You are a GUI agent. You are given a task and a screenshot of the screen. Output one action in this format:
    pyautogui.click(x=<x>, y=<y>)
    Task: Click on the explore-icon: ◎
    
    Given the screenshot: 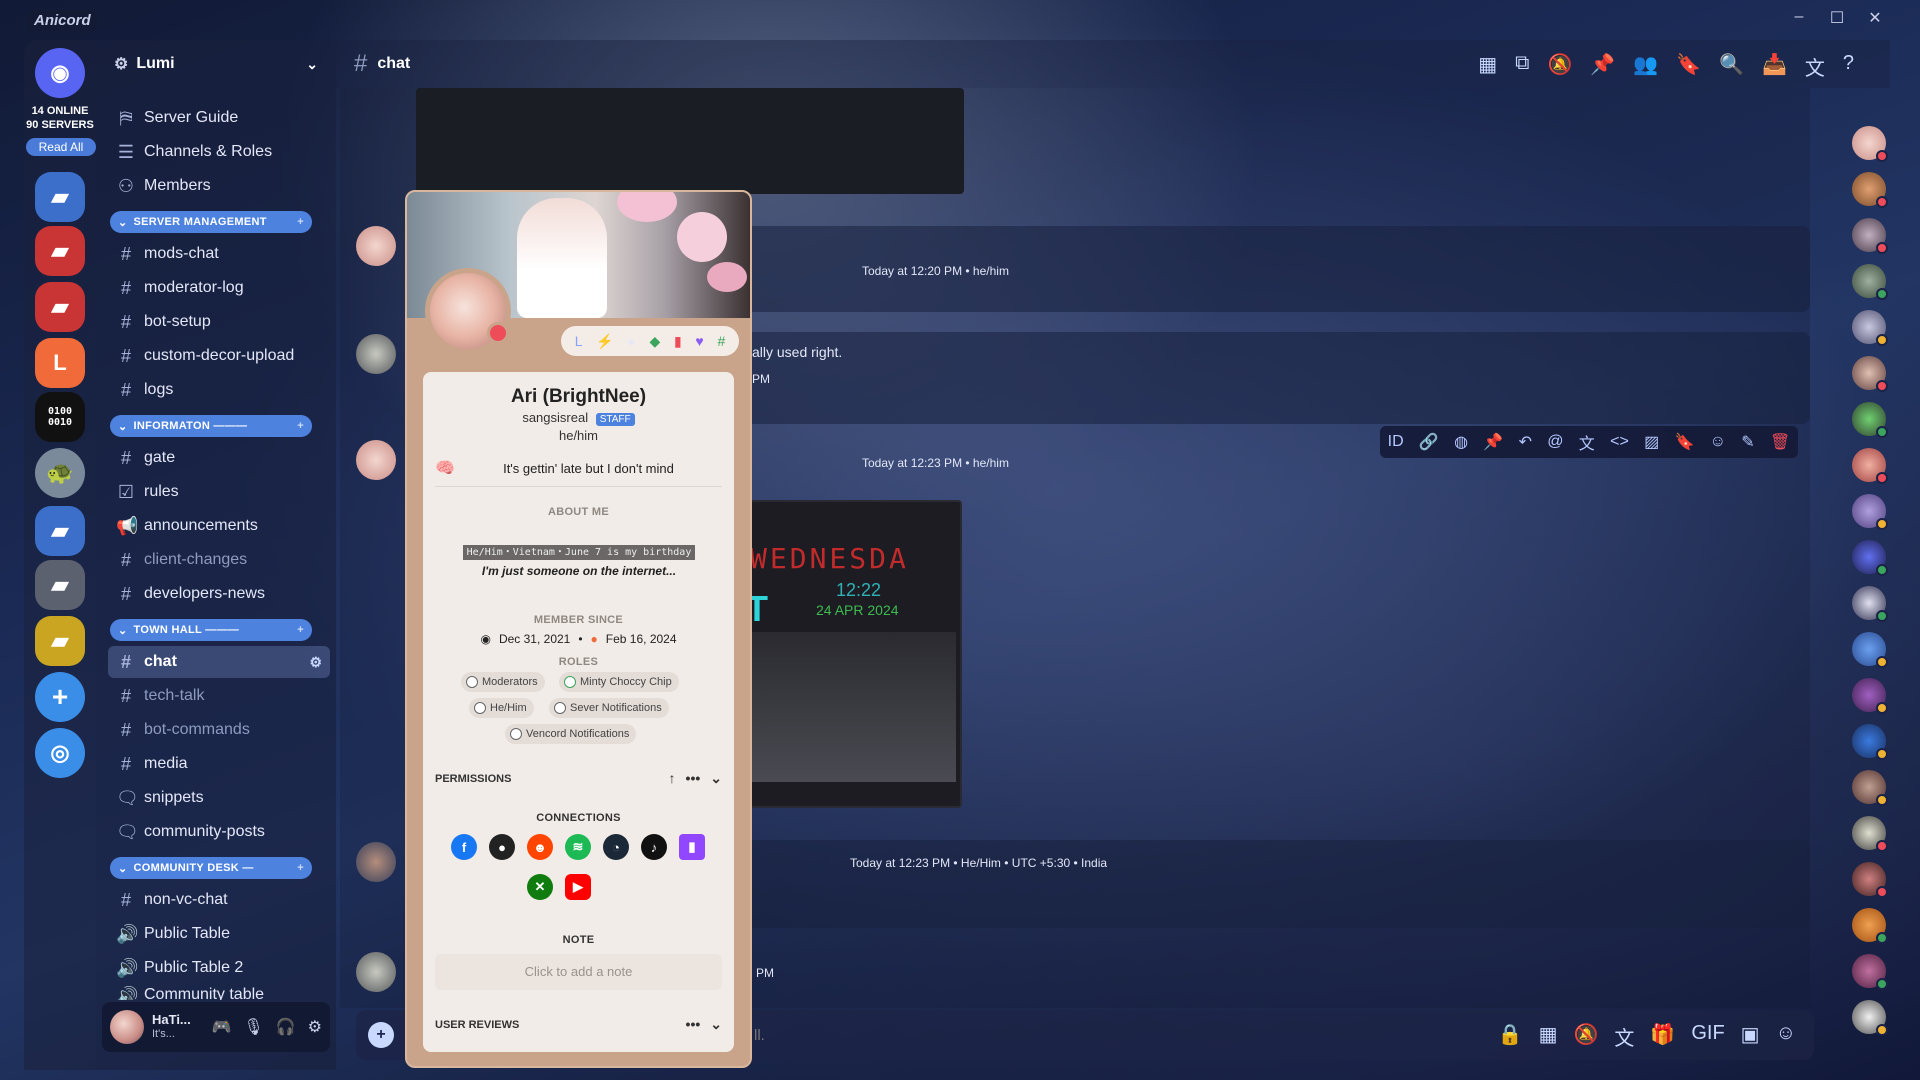 What is the action you would take?
    pyautogui.click(x=60, y=753)
    